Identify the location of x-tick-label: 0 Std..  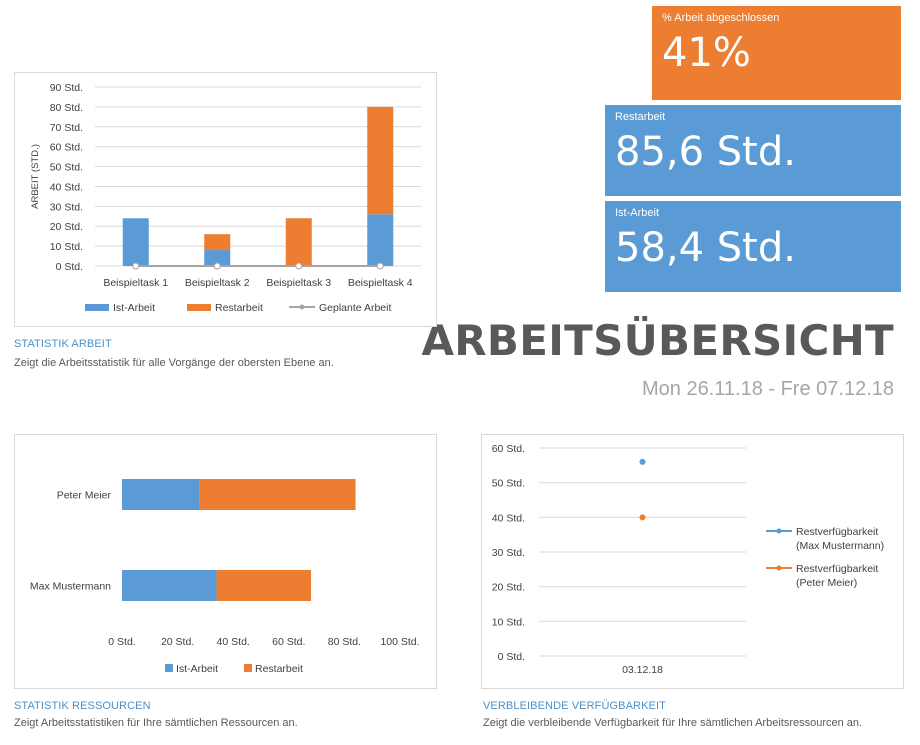
(121, 642).